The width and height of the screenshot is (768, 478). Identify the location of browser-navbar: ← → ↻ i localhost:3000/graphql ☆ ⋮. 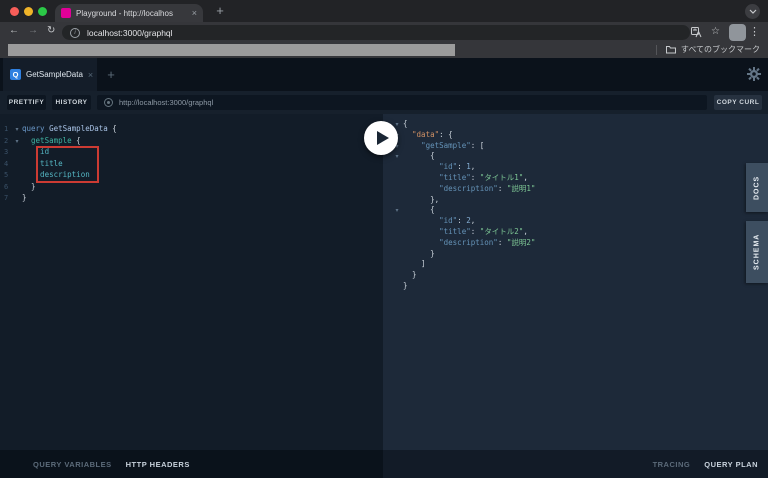
(384, 32).